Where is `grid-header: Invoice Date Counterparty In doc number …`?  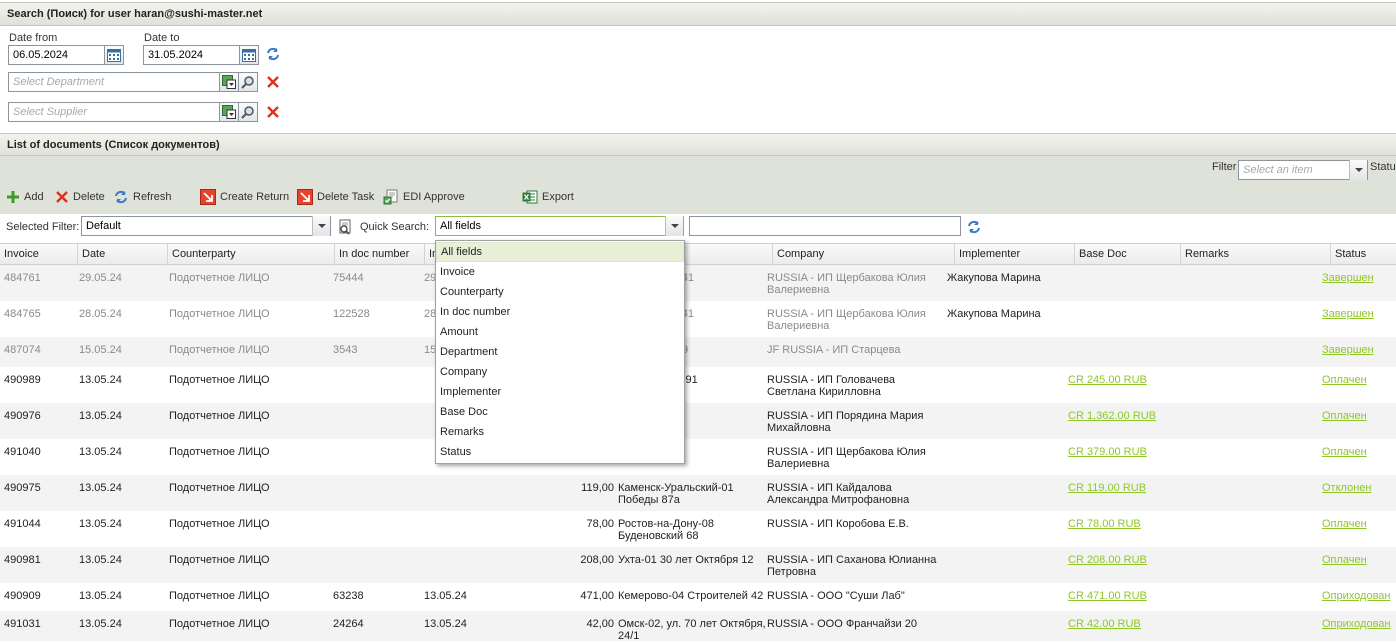
grid-header: Invoice Date Counterparty In doc number … is located at coordinates (698, 254).